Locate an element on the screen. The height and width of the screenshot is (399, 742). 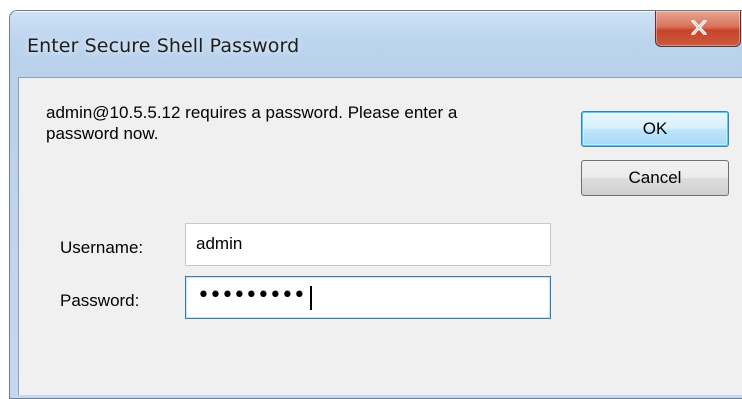
cancel-button: Cancel is located at coordinates (655, 178).